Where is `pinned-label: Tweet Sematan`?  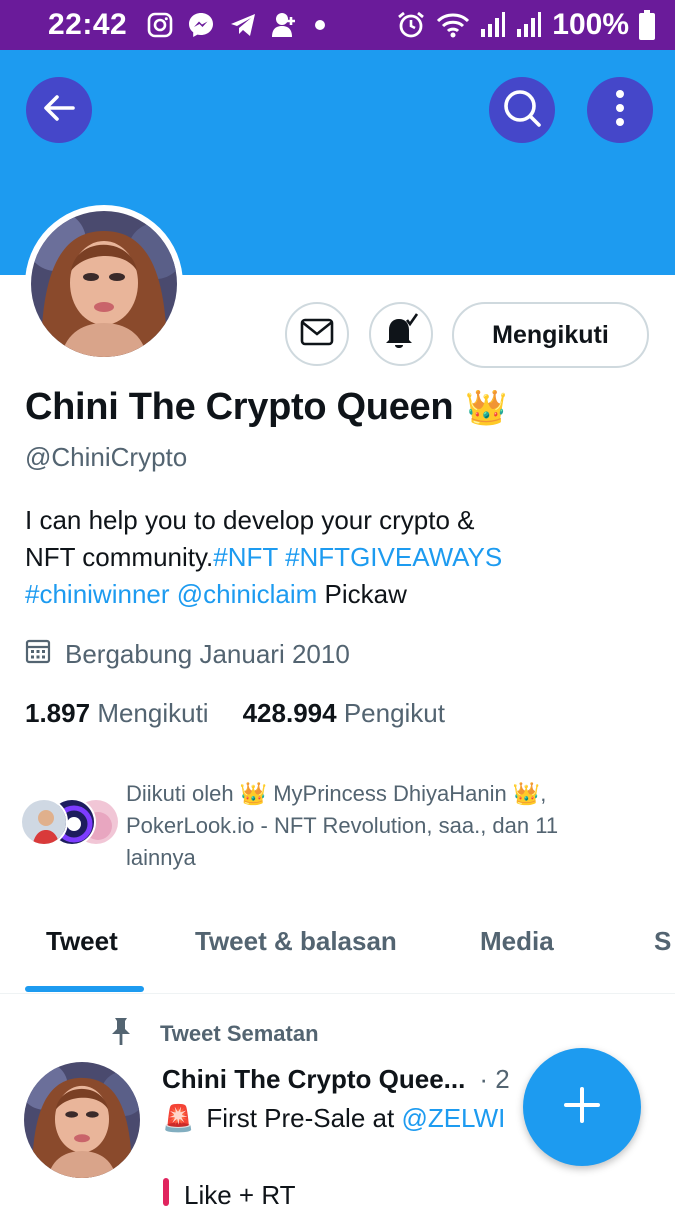
pinned-label: Tweet Sematan is located at coordinates (239, 1033).